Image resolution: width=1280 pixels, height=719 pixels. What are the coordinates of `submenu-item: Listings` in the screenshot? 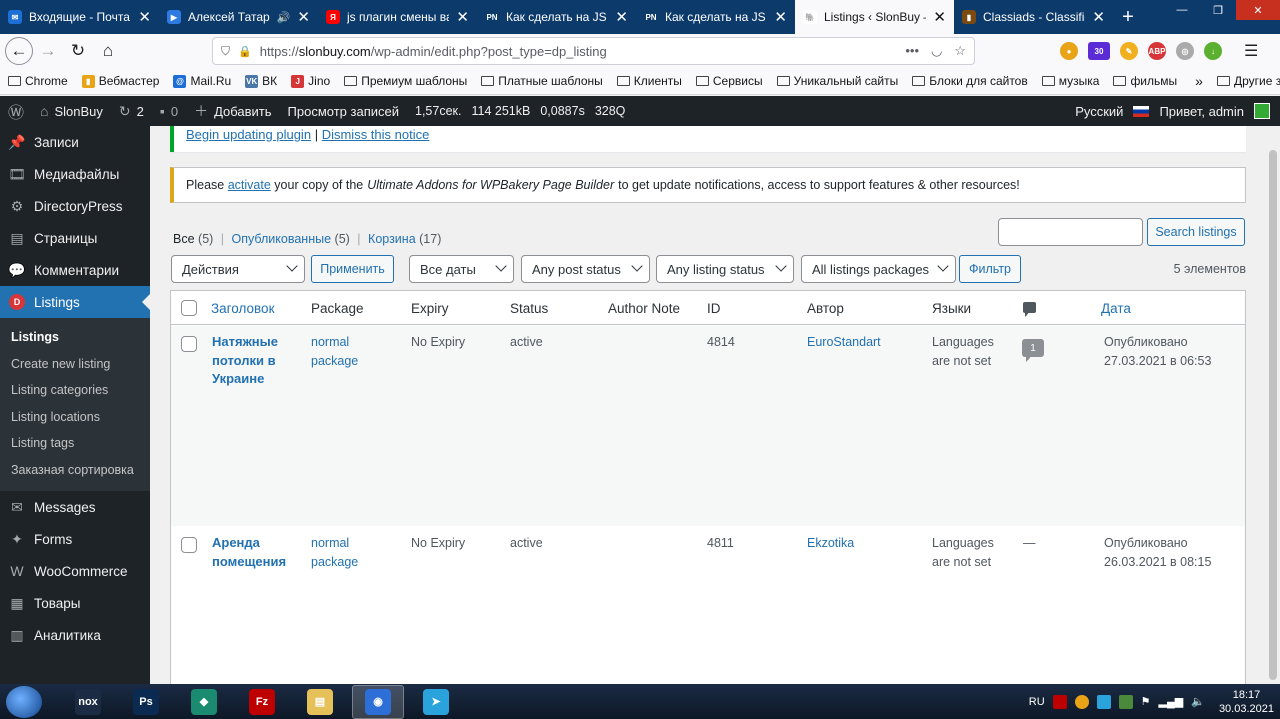 It's located at (75, 337).